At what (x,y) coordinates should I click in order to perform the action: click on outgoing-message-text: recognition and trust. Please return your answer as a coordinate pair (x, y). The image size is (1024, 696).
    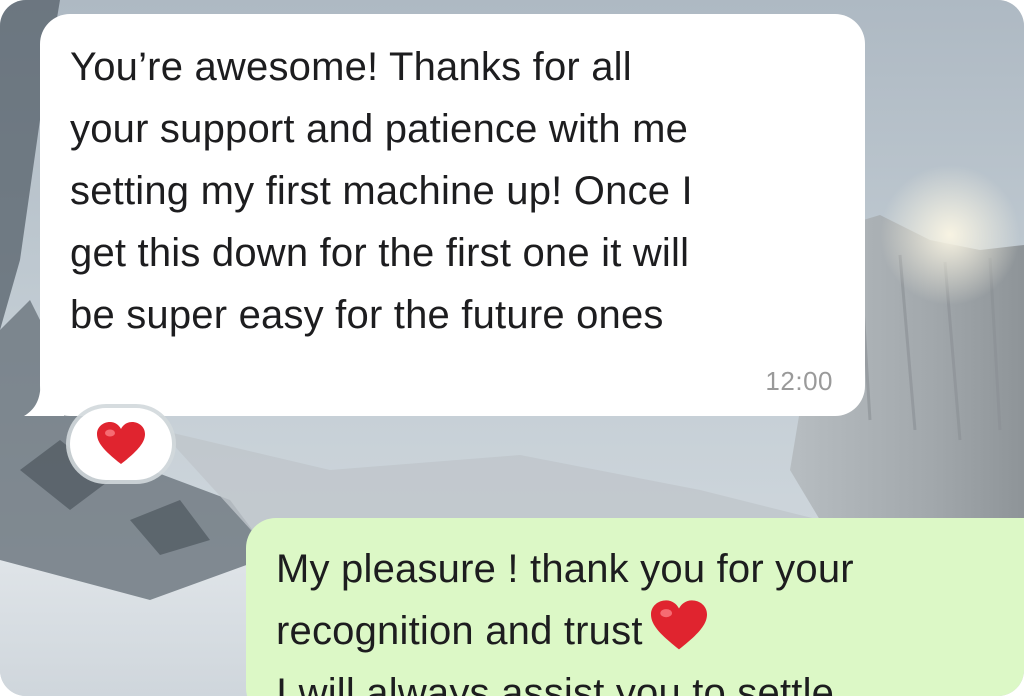
    Looking at the image, I should click on (459, 631).